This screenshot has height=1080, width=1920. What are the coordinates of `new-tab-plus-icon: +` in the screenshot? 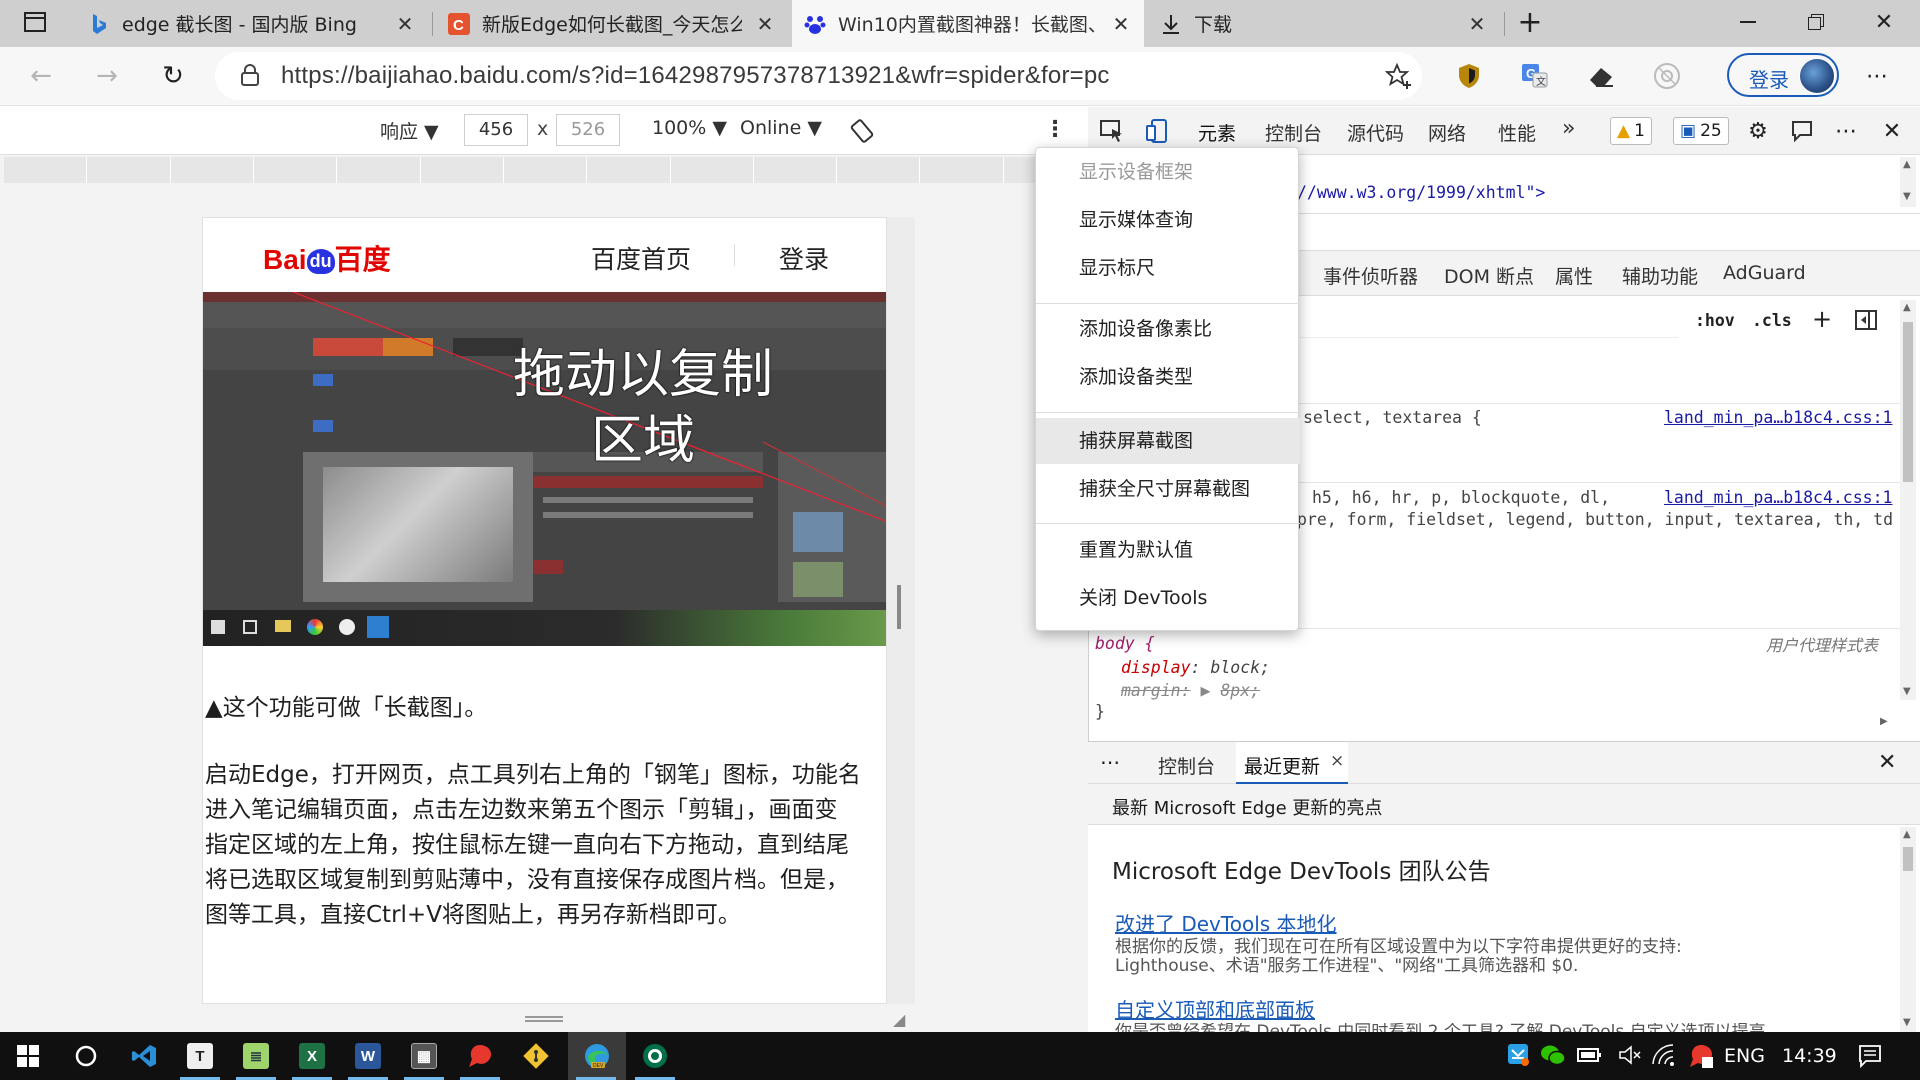 It's located at (1530, 22).